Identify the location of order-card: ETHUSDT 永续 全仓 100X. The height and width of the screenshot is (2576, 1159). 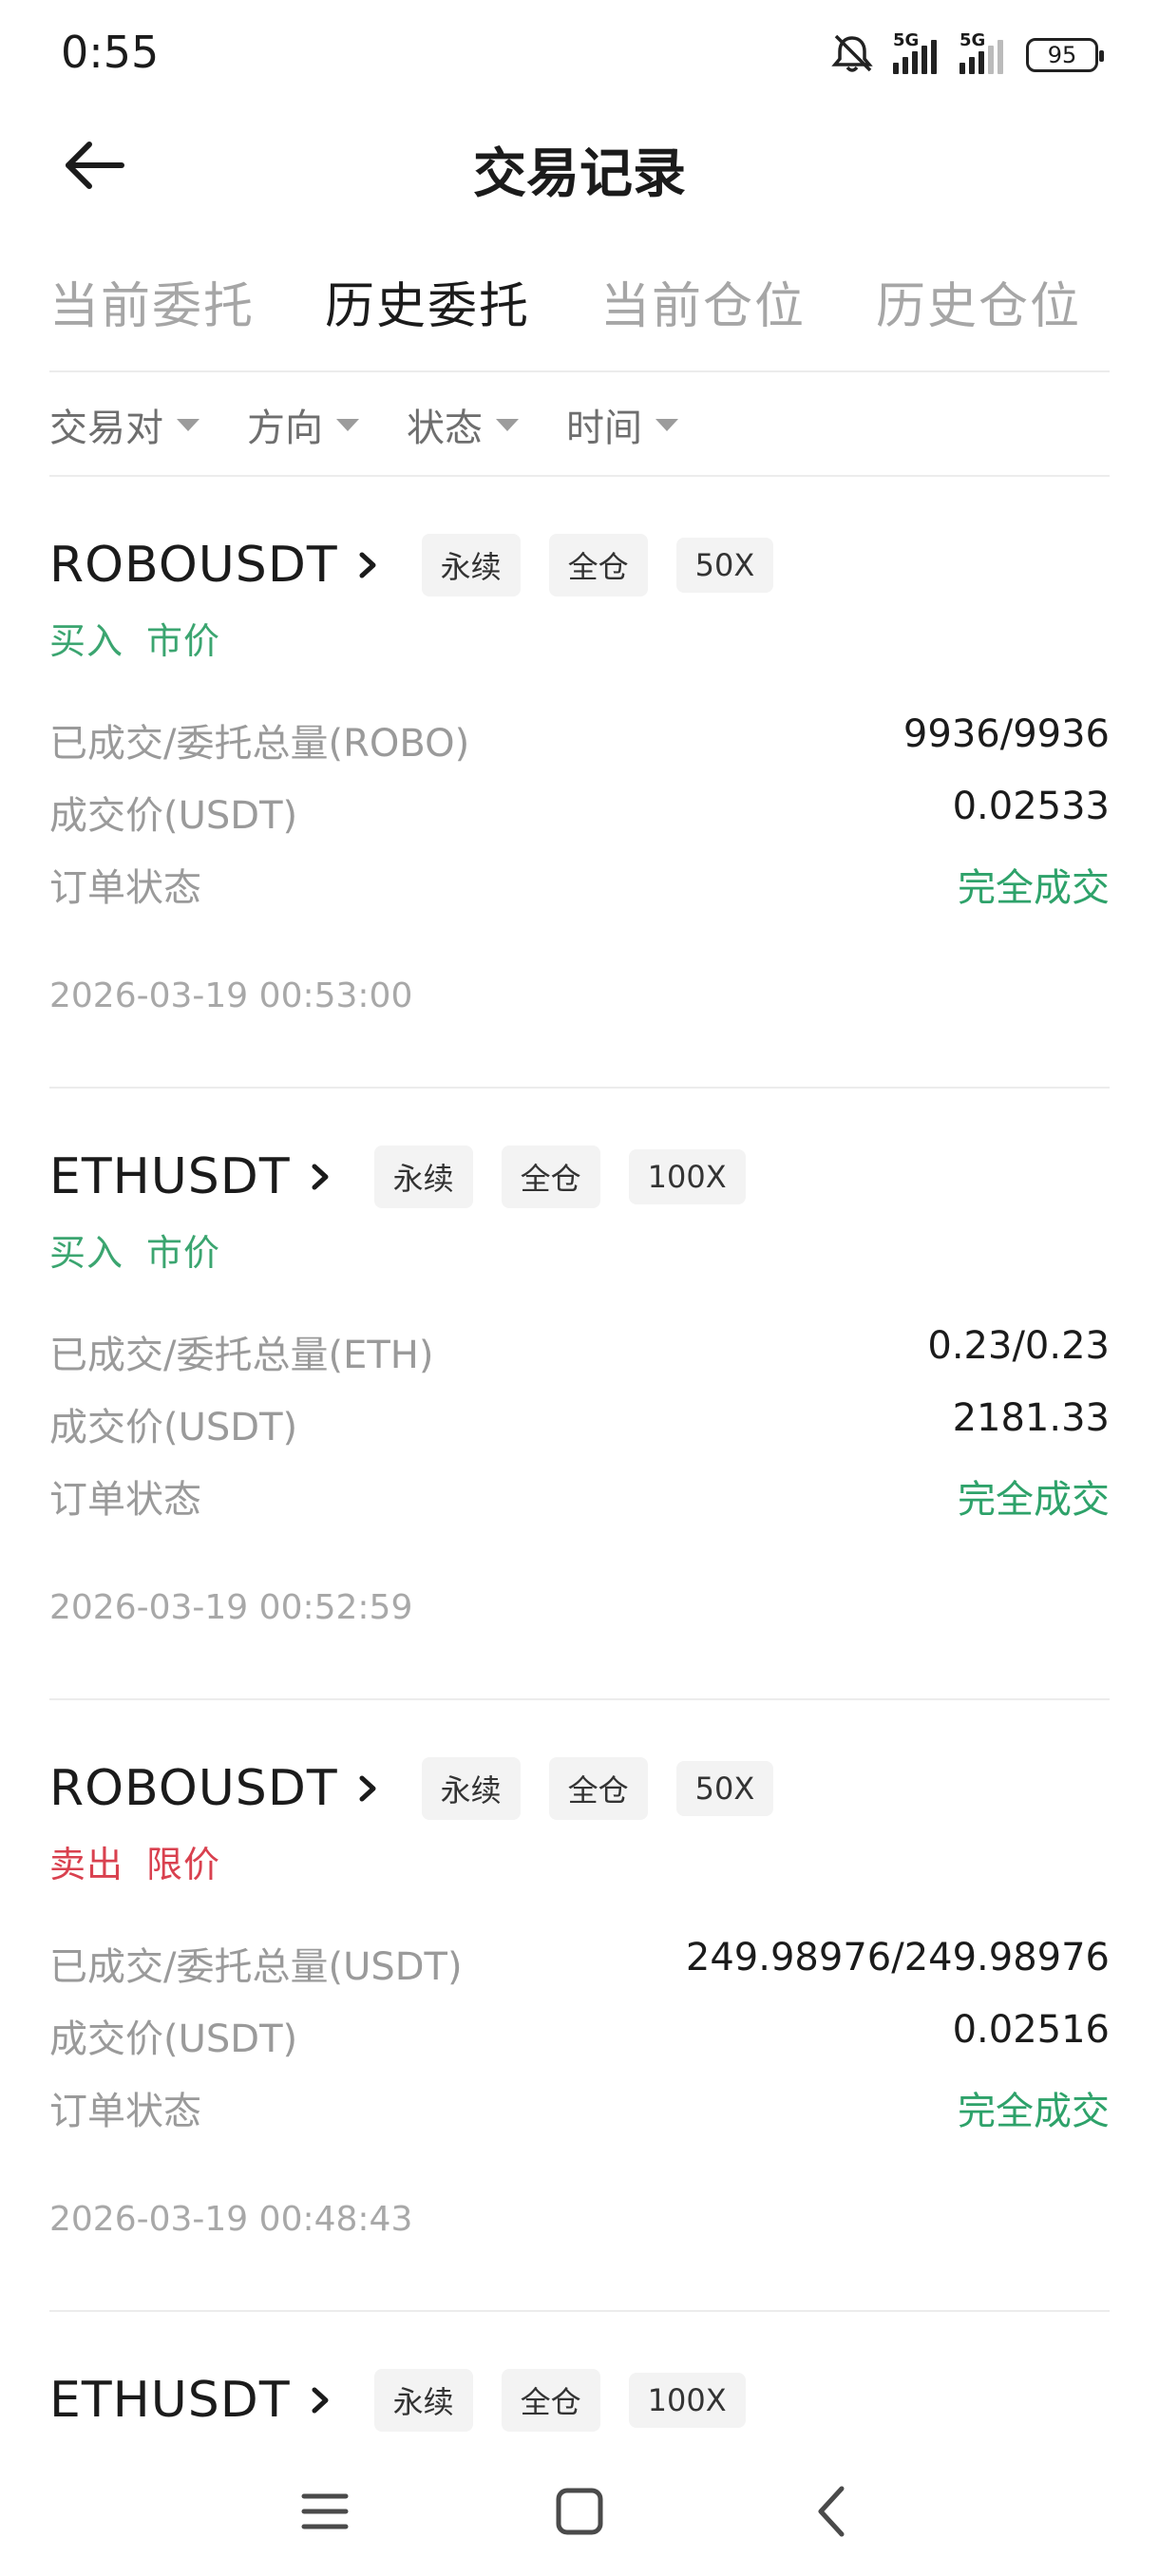
(579, 2405).